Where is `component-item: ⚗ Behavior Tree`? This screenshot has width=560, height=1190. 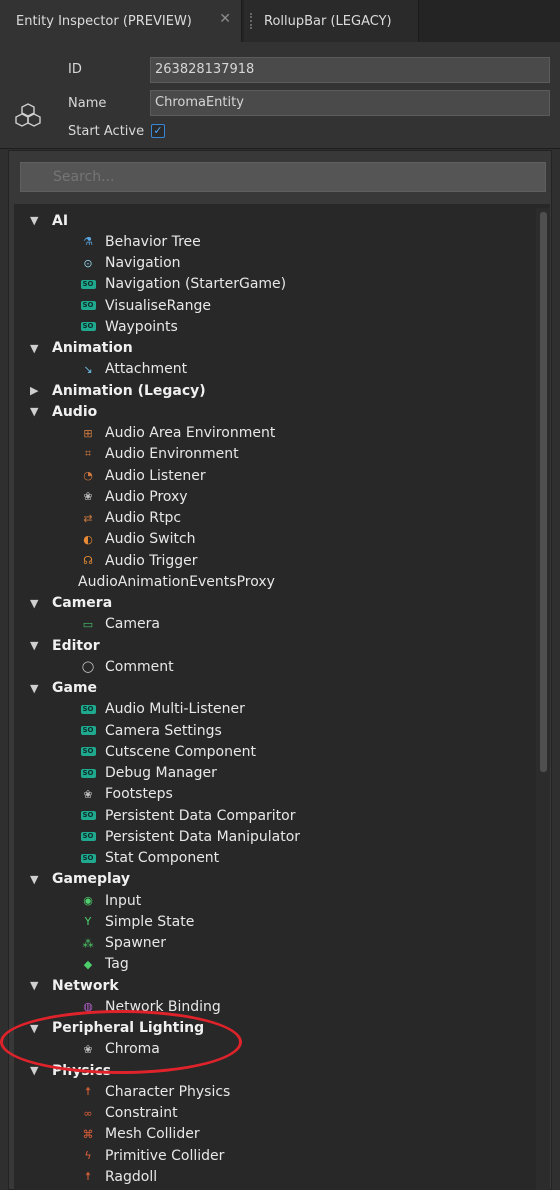 component-item: ⚗ Behavior Tree is located at coordinates (139, 241).